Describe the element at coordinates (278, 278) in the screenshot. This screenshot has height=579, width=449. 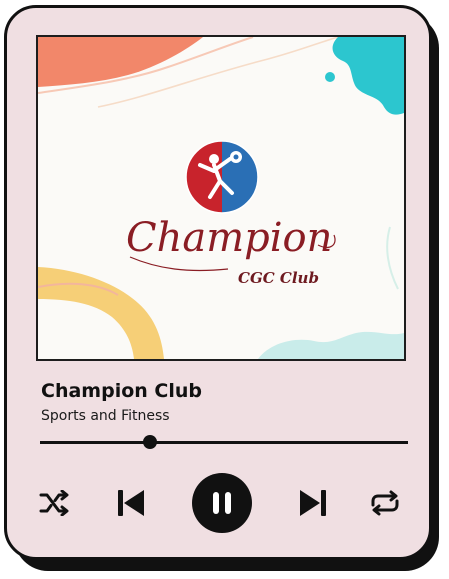
I see `logo-subtitle: CGC Club` at that location.